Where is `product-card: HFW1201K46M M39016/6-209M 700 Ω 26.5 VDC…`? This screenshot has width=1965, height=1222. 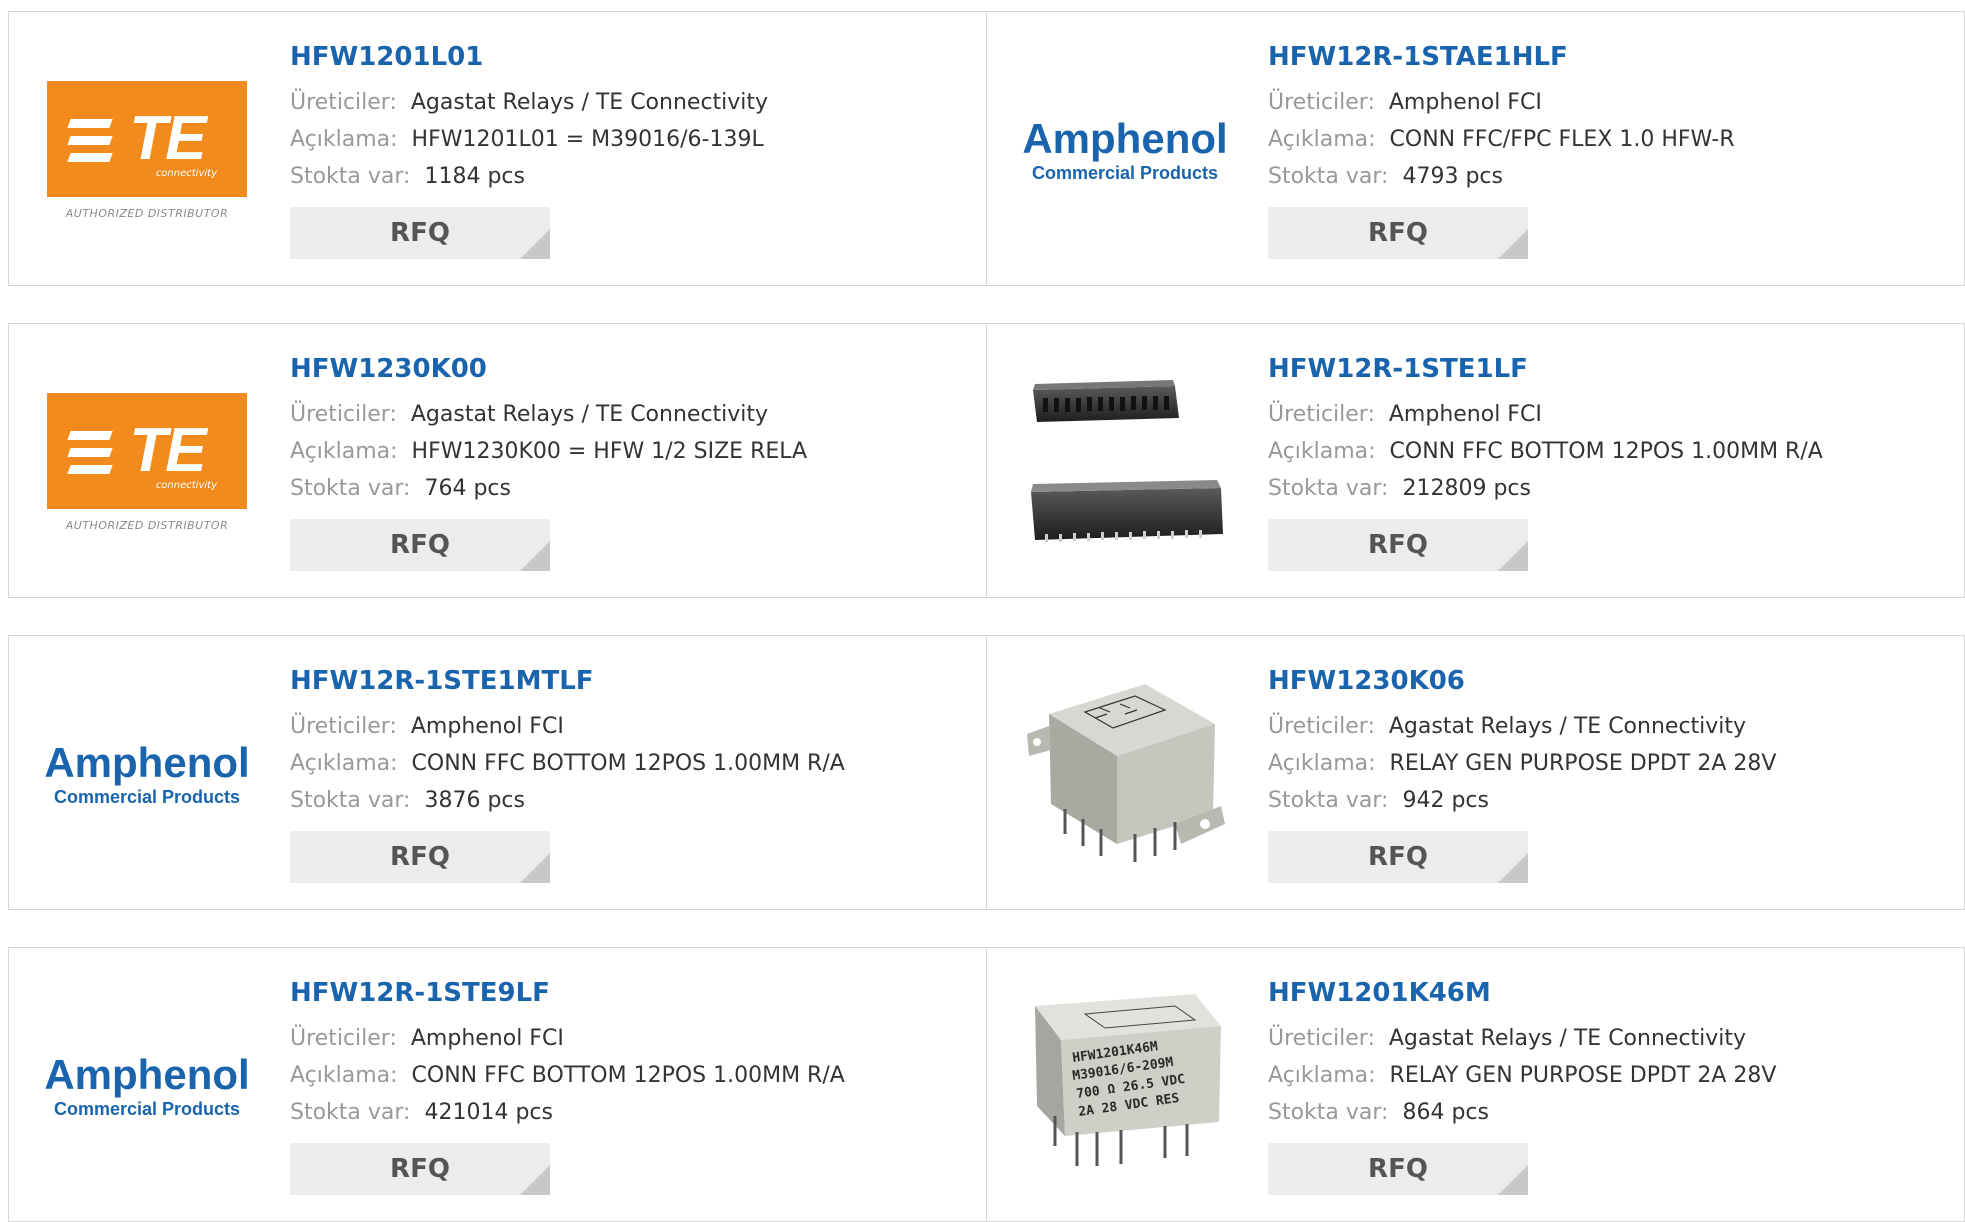
product-card: HFW1201K46M M39016/6-209M 700 Ω 26.5 VDC… is located at coordinates (1475, 1084).